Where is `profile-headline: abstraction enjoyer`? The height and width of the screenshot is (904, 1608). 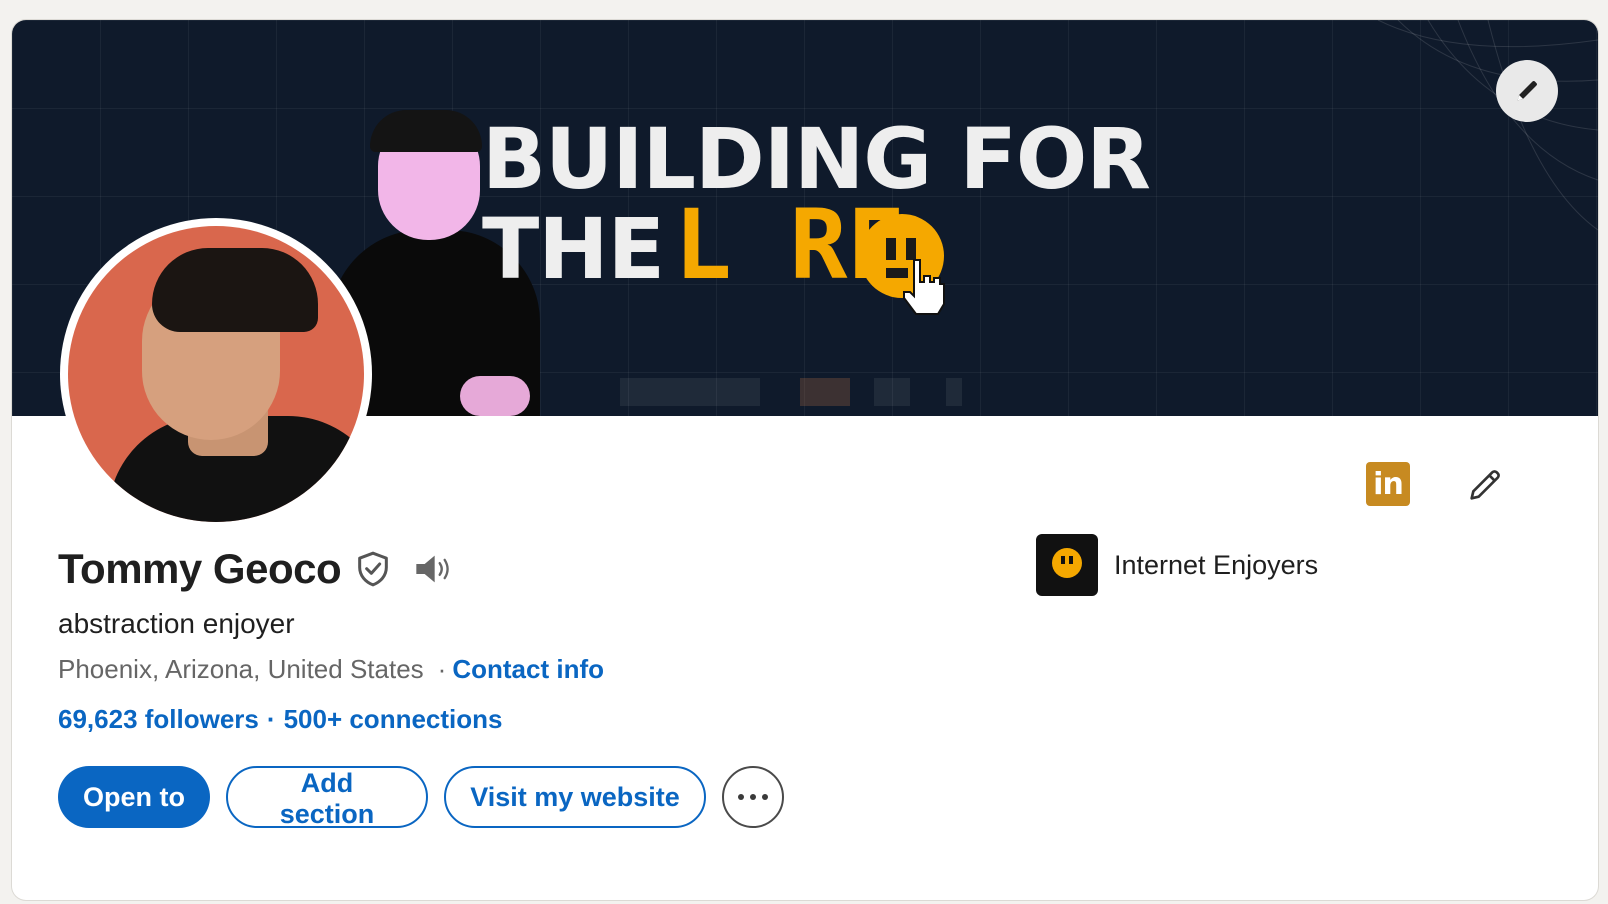
profile-headline: abstraction enjoyer is located at coordinates (176, 623).